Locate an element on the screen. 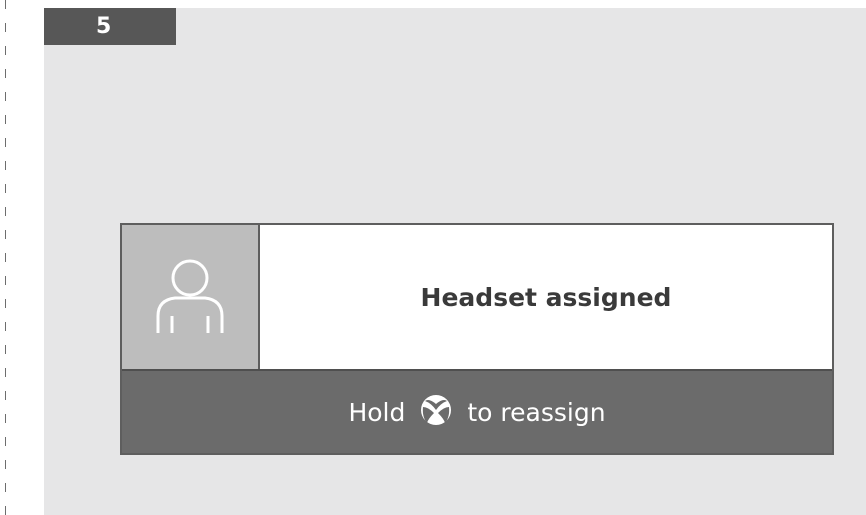  step-number: 5 is located at coordinates (104, 26).